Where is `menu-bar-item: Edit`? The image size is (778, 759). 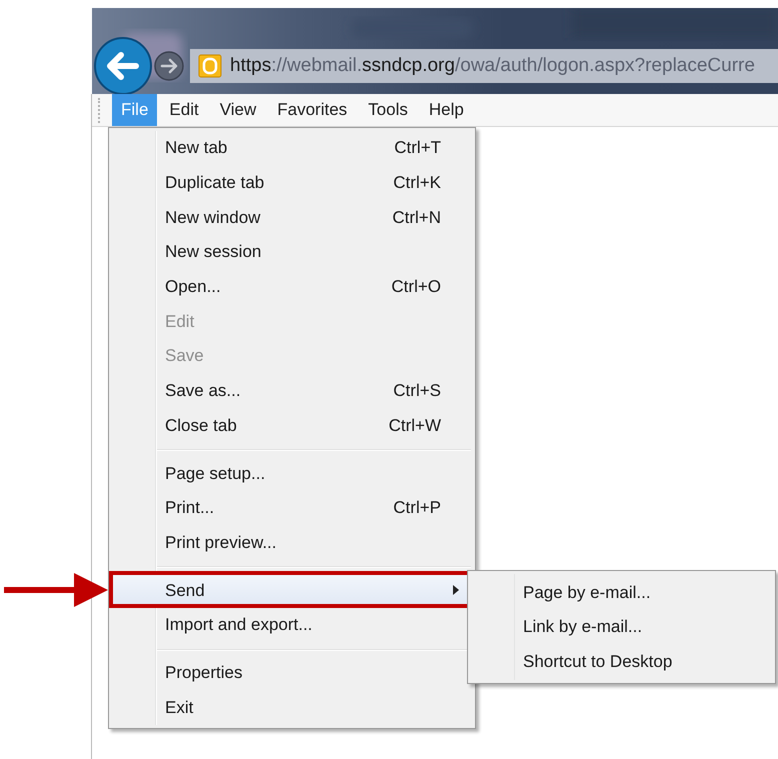 menu-bar-item: Edit is located at coordinates (184, 110).